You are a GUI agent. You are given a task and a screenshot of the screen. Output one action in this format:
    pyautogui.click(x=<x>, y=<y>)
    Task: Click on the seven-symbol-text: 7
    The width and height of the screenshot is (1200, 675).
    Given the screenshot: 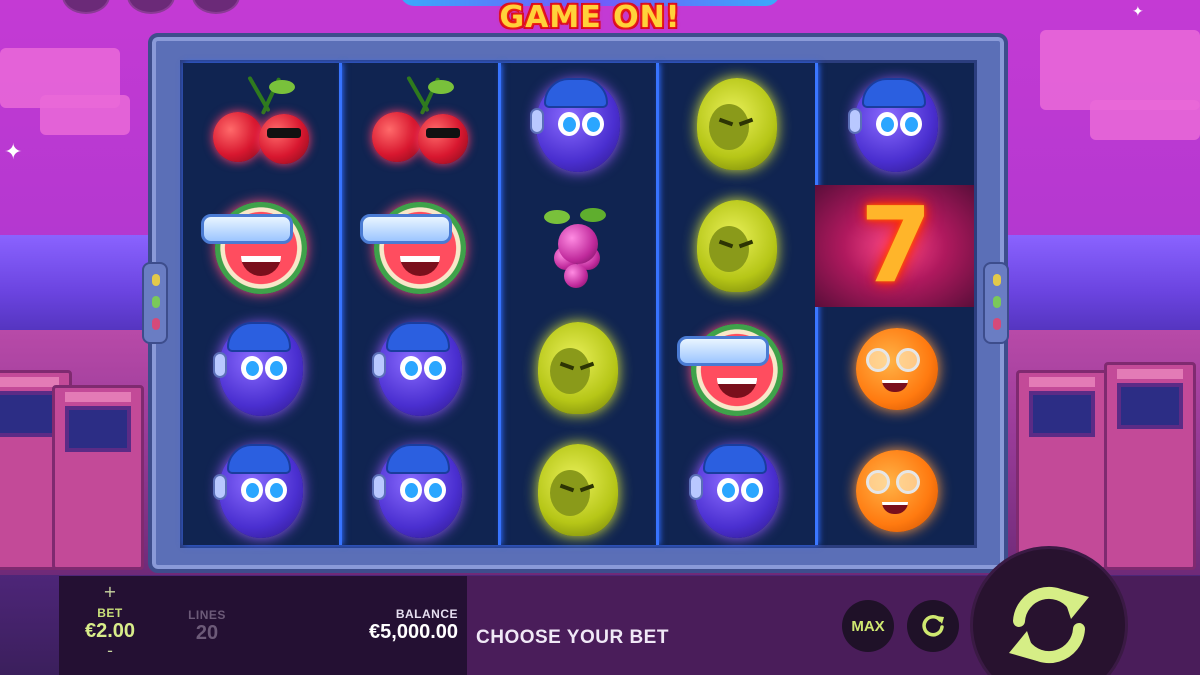 What is the action you would take?
    pyautogui.click(x=896, y=245)
    